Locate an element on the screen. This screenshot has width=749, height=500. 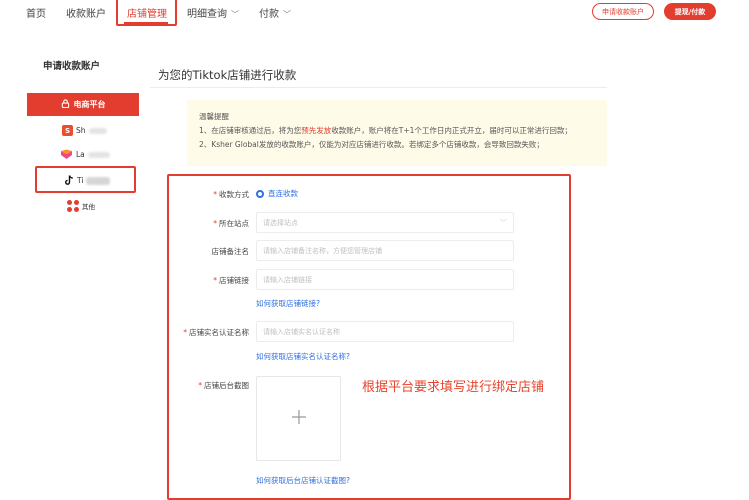
platform-name: La is located at coordinates (80, 154).